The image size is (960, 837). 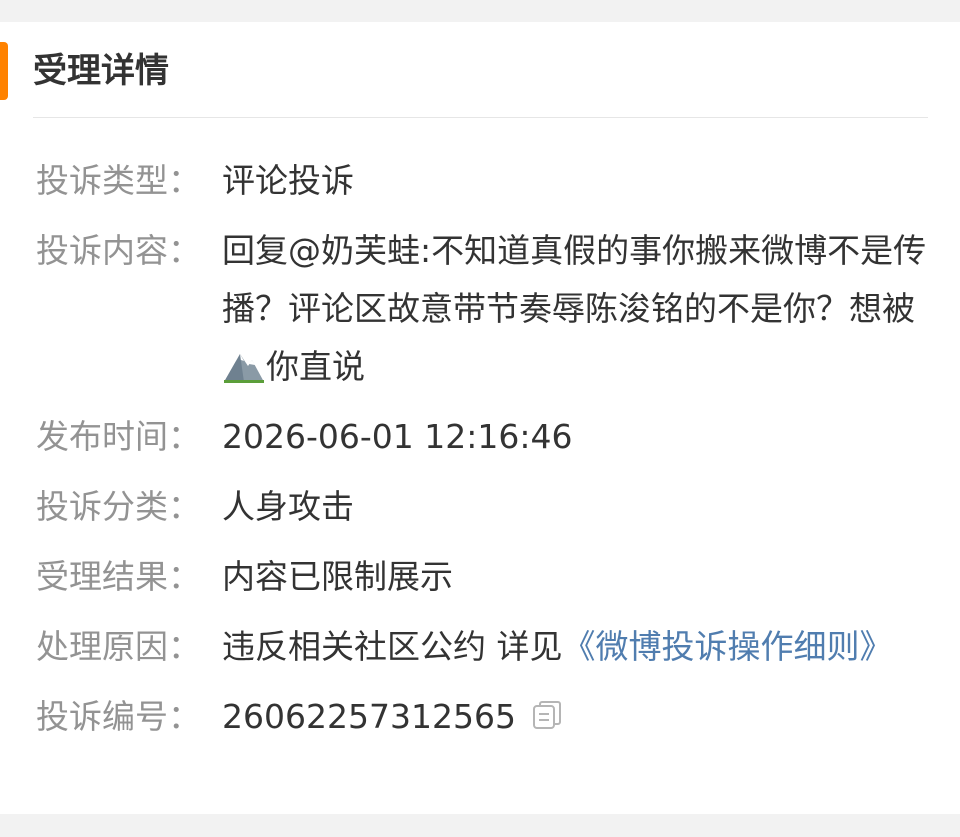 What do you see at coordinates (118, 506) in the screenshot?
I see `complaint-category-label: 投诉分类：` at bounding box center [118, 506].